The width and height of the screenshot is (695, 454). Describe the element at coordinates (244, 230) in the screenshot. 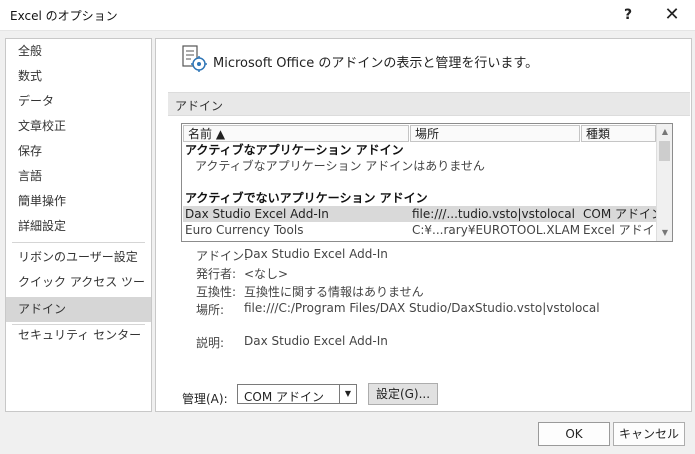

I see `addin-name: Euro Currency Tools` at that location.